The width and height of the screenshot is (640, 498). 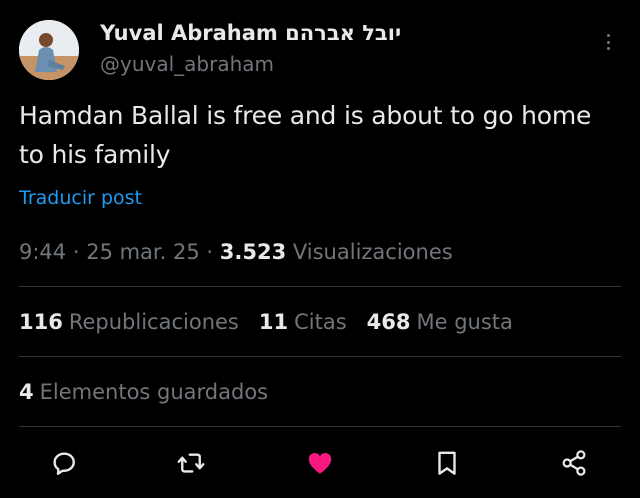 What do you see at coordinates (153, 322) in the screenshot?
I see `reposts-label: Republicaciones` at bounding box center [153, 322].